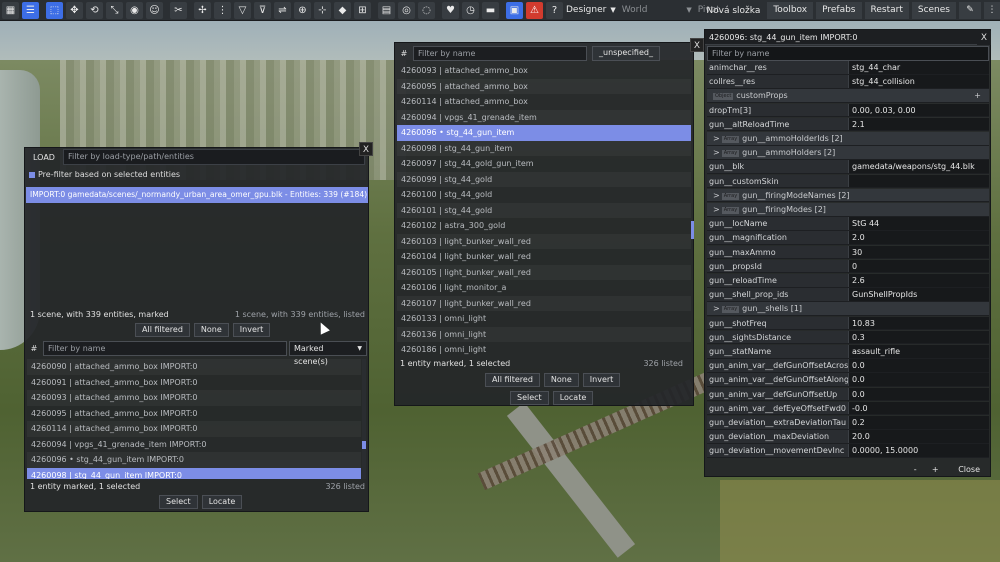 This screenshot has width=1000, height=562. What do you see at coordinates (94, 10) in the screenshot?
I see `rotate-tool-icon: ⟲` at bounding box center [94, 10].